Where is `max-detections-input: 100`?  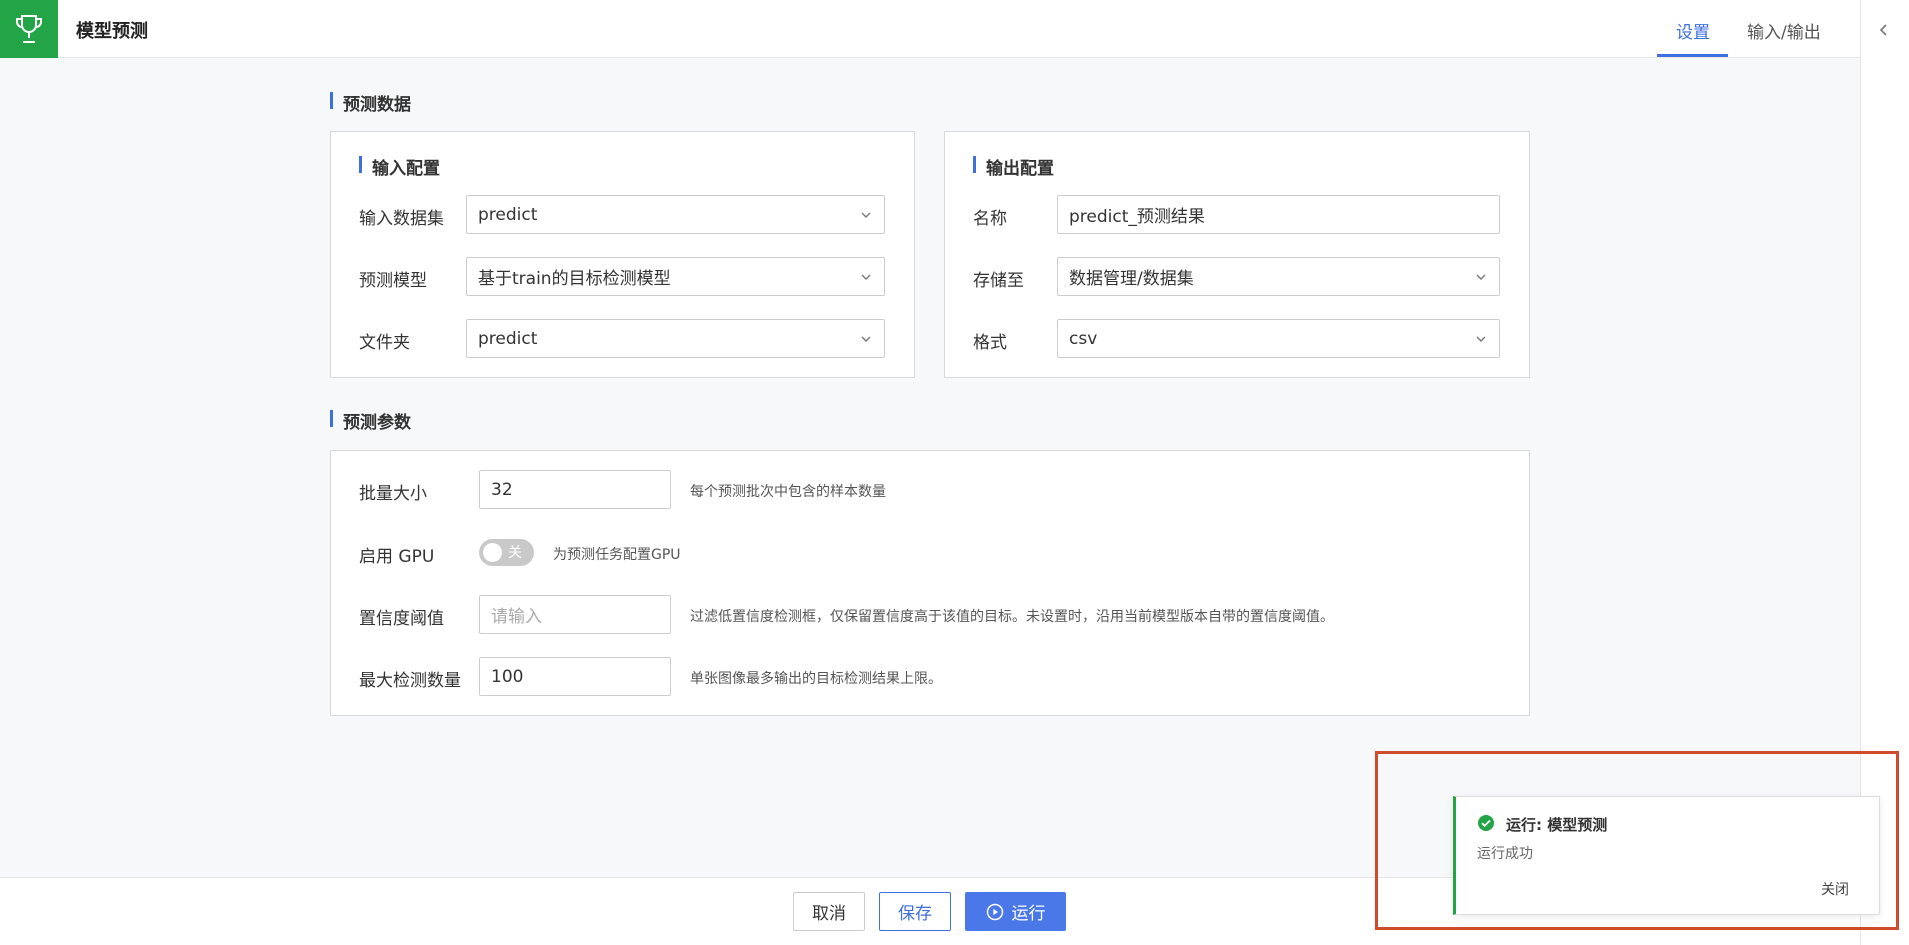 max-detections-input: 100 is located at coordinates (575, 676).